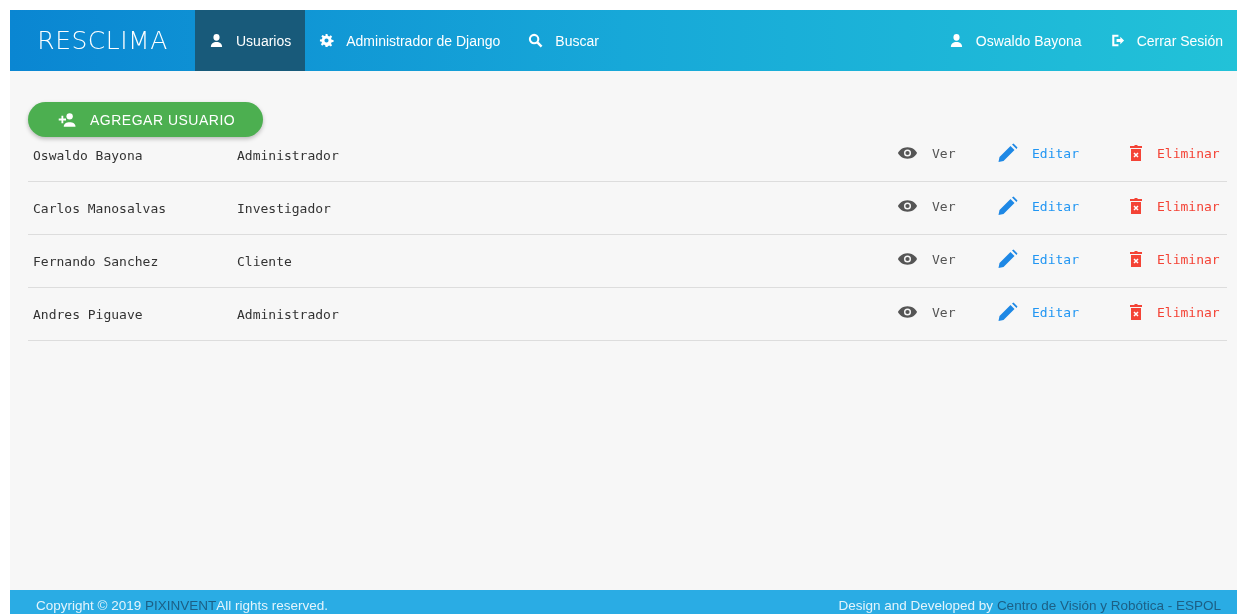 Image resolution: width=1247 pixels, height=614 pixels. Describe the element at coordinates (66, 119) in the screenshot. I see `add-person-icon` at that location.